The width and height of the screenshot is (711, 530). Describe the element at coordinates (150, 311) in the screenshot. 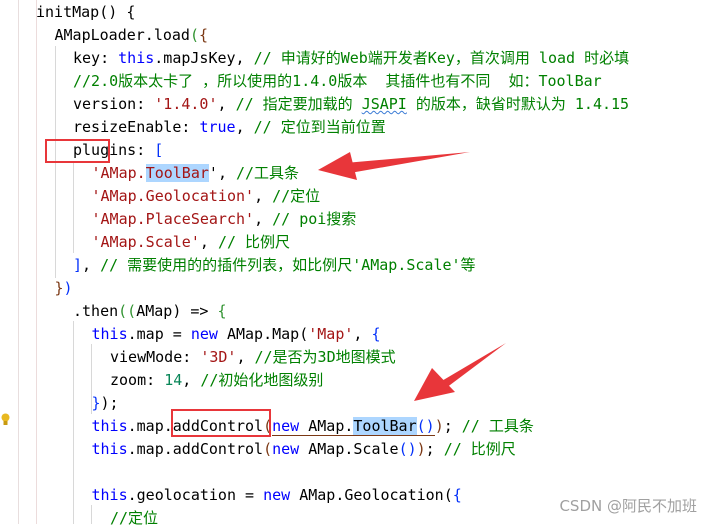

I see `code-line: .then((AMap) => {` at that location.